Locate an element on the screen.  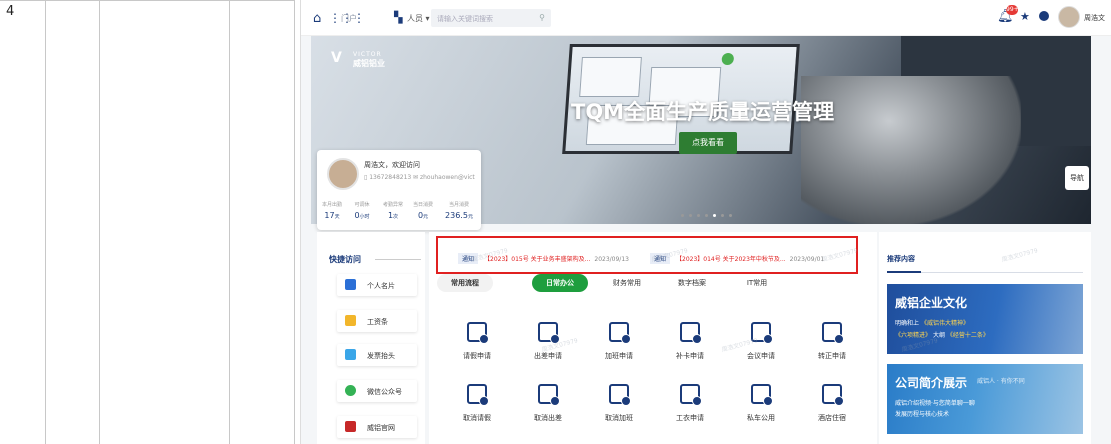
stat-leave-hours: 可调休 0小时 is located at coordinates (362, 211).